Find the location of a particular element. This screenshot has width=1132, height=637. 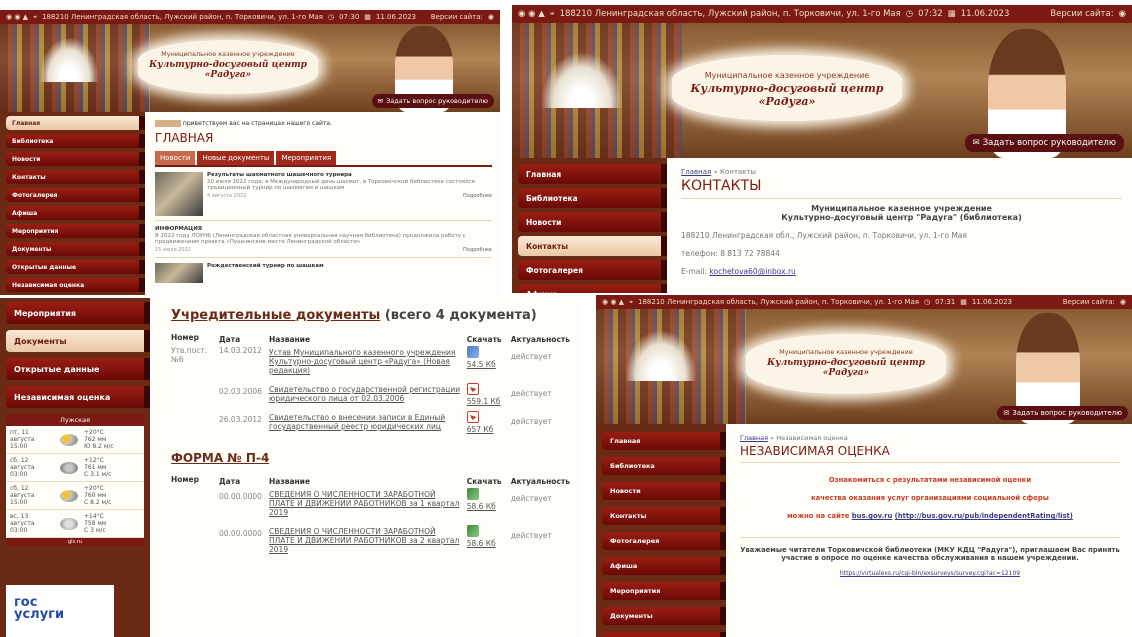

partly-cloudy-icon is located at coordinates (69, 439).